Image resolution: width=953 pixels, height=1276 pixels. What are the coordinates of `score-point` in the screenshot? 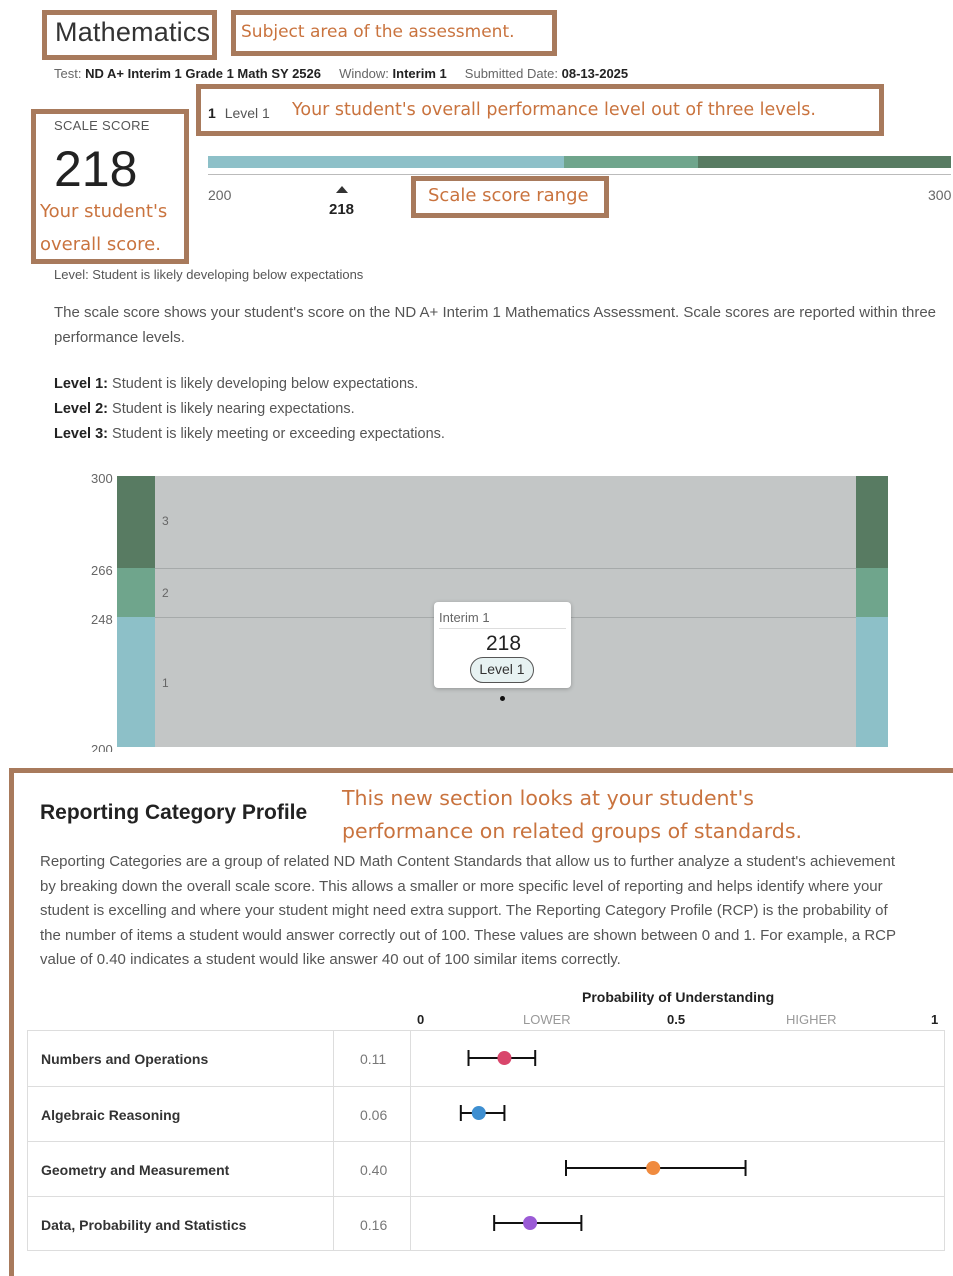 It's located at (502, 698).